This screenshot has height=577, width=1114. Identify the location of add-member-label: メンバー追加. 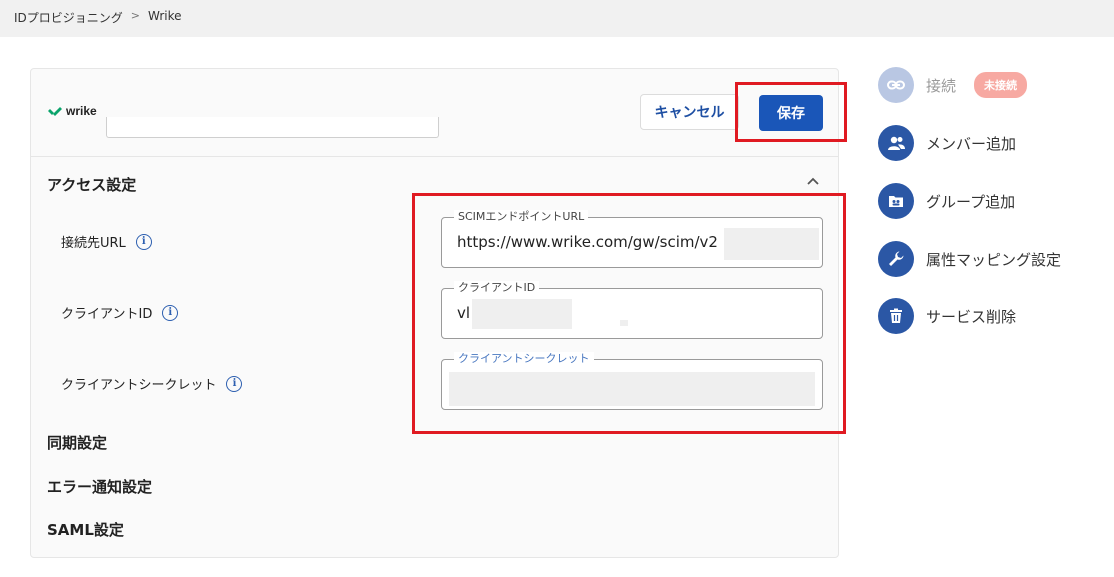
(971, 143).